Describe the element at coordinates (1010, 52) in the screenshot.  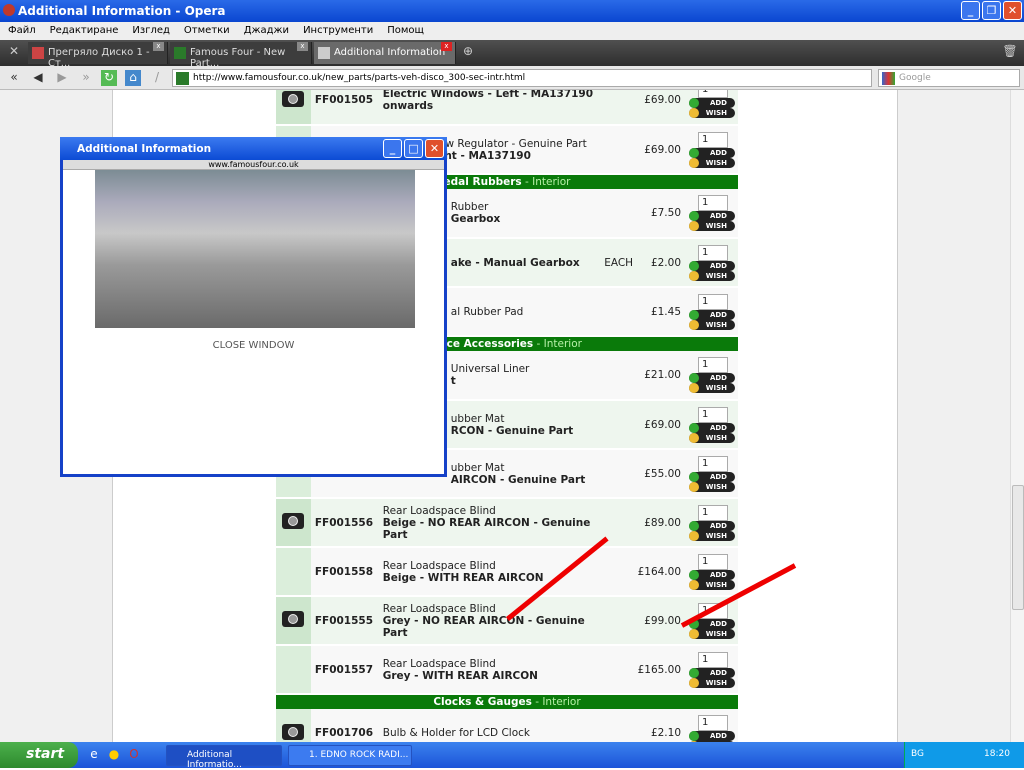
I see `trash-icon: 🗑` at that location.